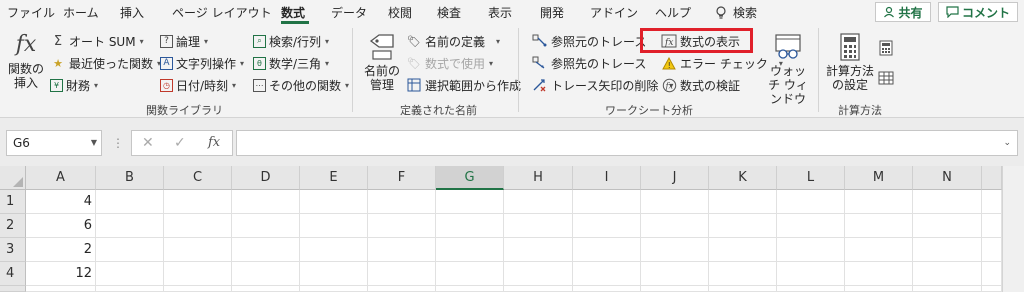  I want to click on cell-g2, so click(470, 226).